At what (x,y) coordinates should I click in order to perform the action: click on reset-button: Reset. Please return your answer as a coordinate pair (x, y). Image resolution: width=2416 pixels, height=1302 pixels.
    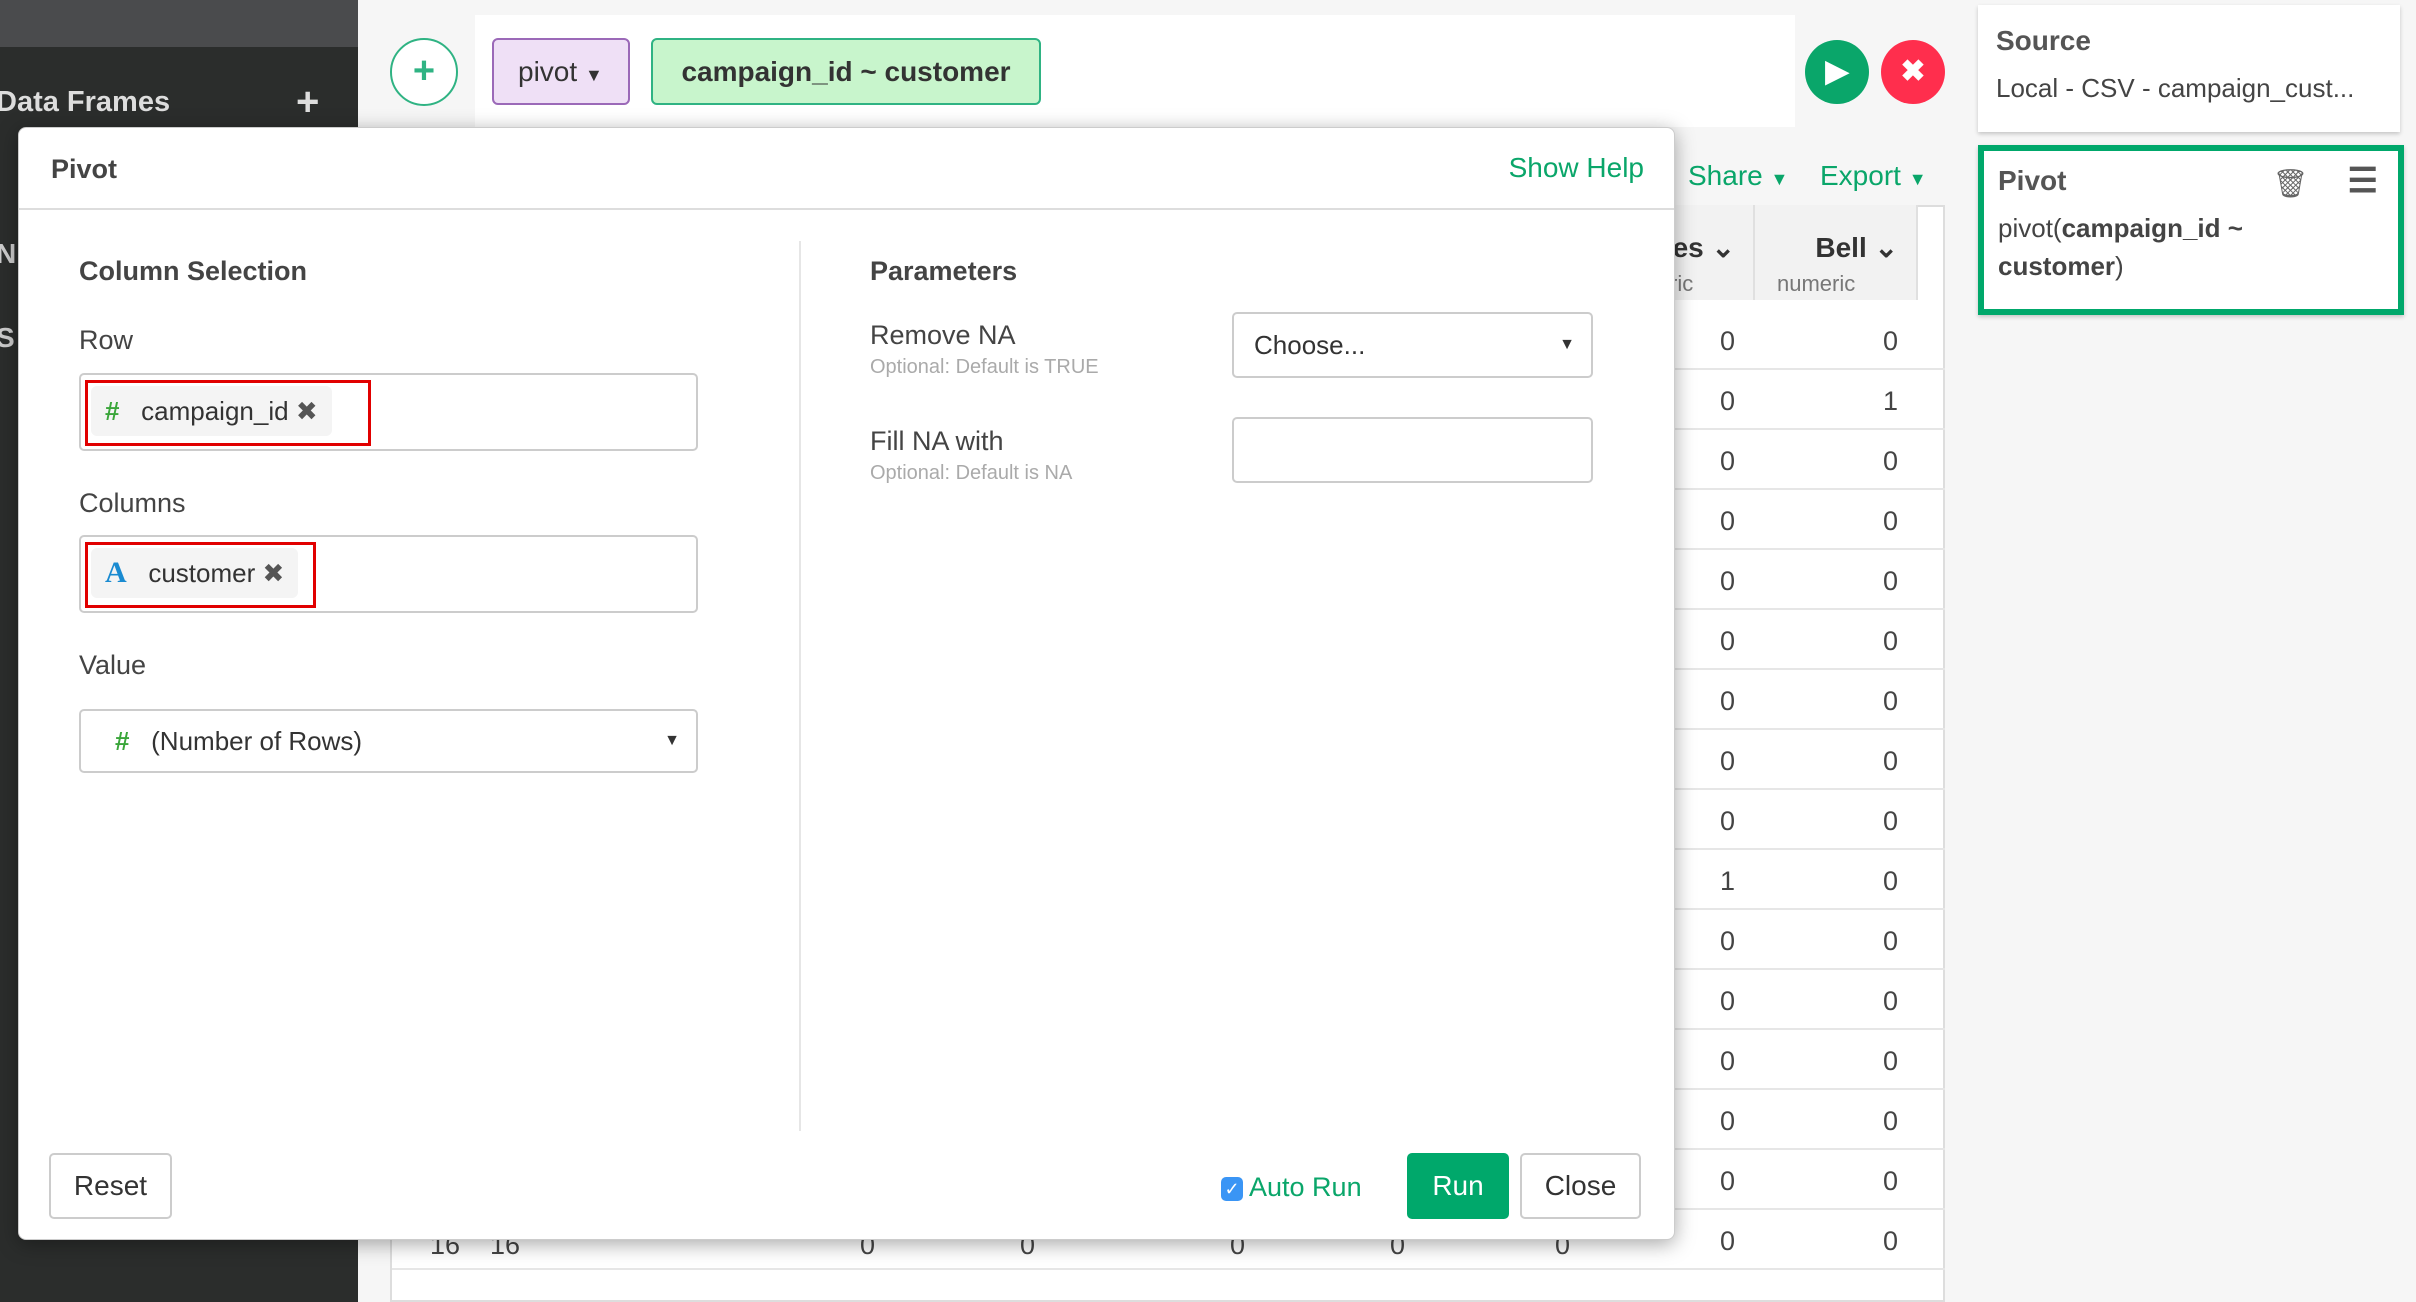
    Looking at the image, I should click on (110, 1186).